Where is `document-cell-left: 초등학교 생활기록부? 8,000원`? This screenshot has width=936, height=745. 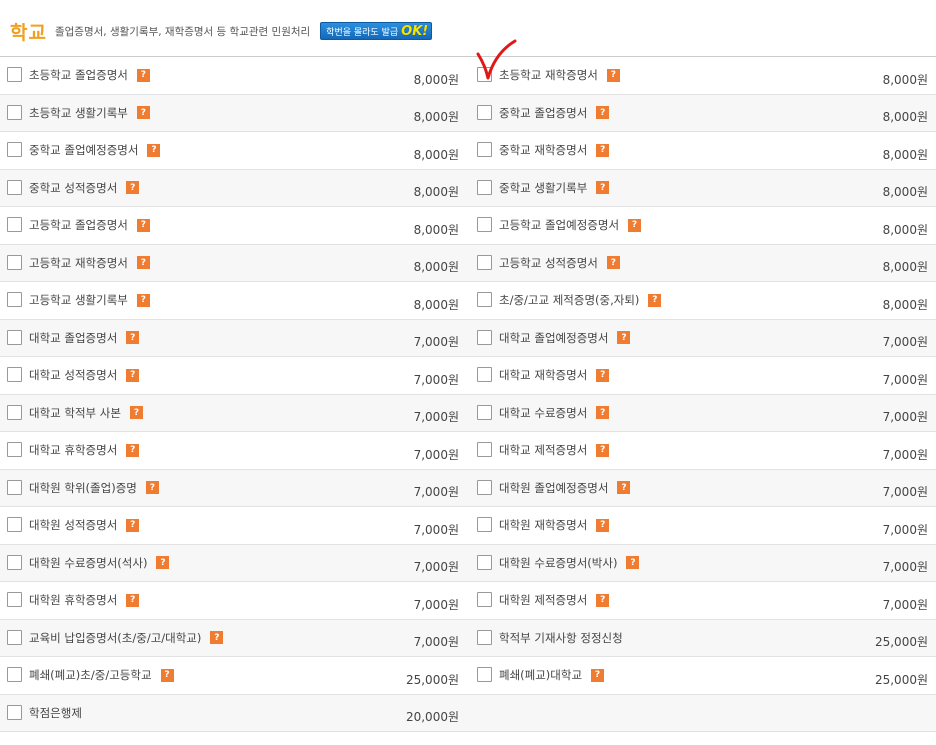 document-cell-left: 초등학교 생활기록부? 8,000원 is located at coordinates (234, 113).